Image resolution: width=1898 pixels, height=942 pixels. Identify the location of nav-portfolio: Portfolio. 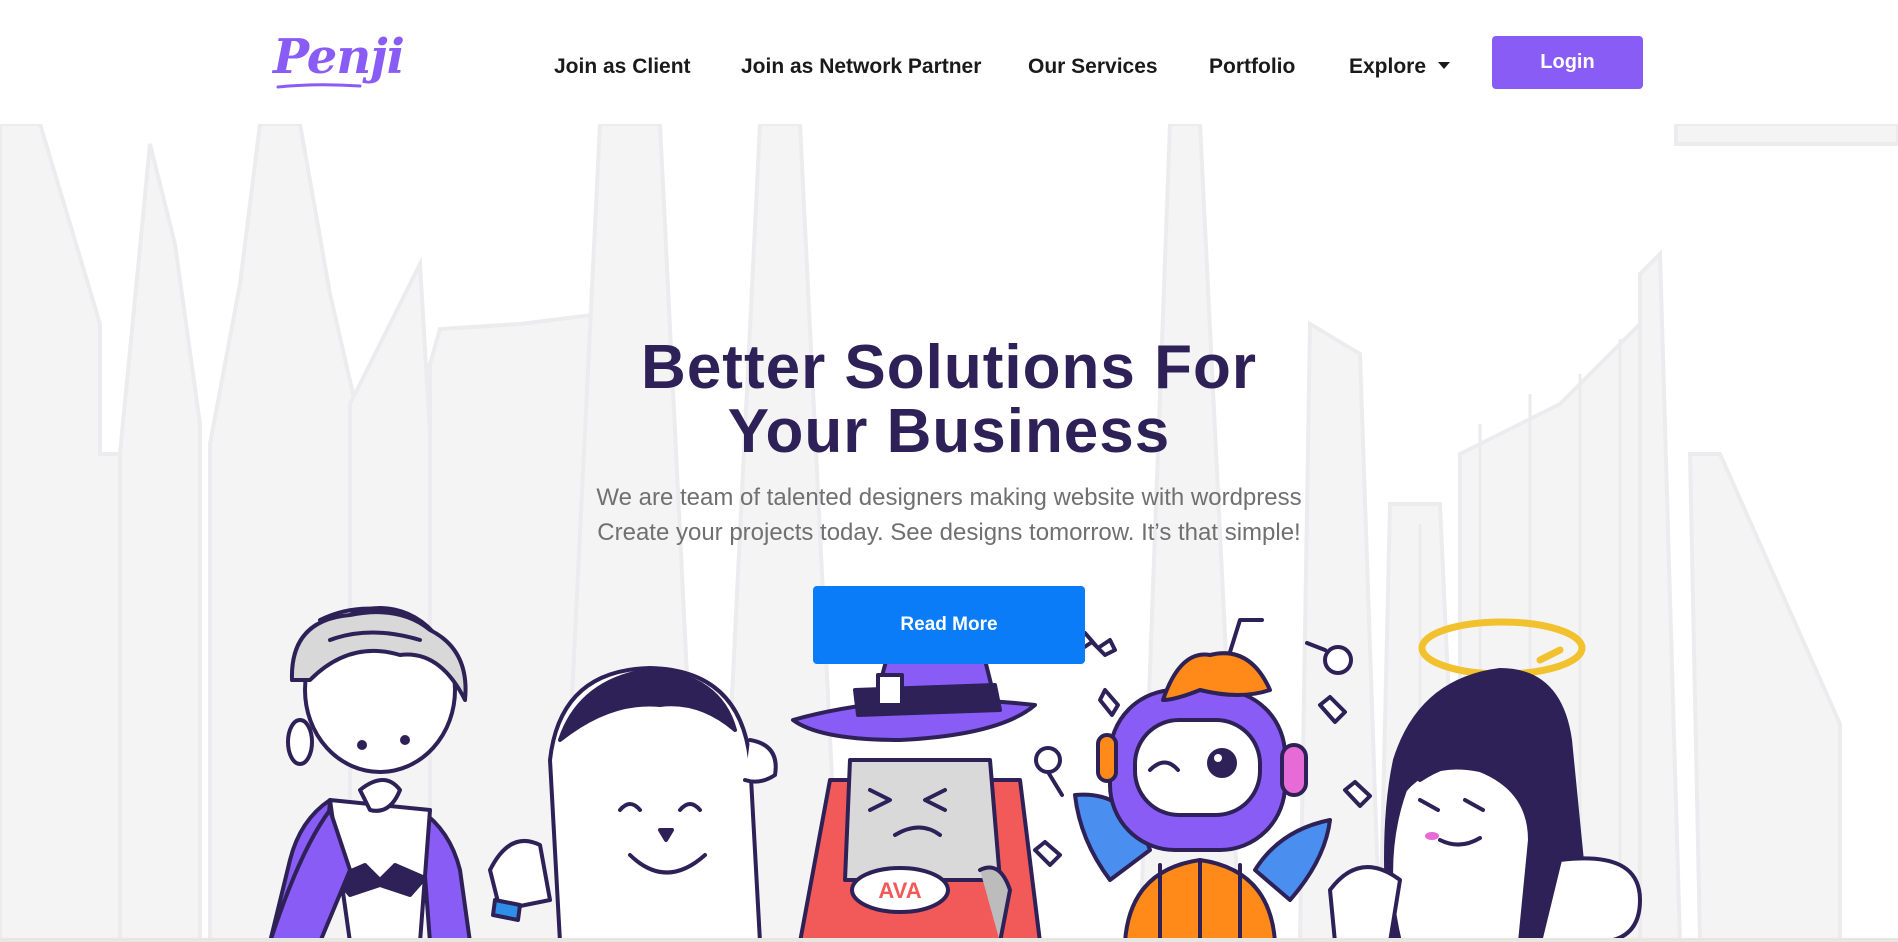
(1252, 67).